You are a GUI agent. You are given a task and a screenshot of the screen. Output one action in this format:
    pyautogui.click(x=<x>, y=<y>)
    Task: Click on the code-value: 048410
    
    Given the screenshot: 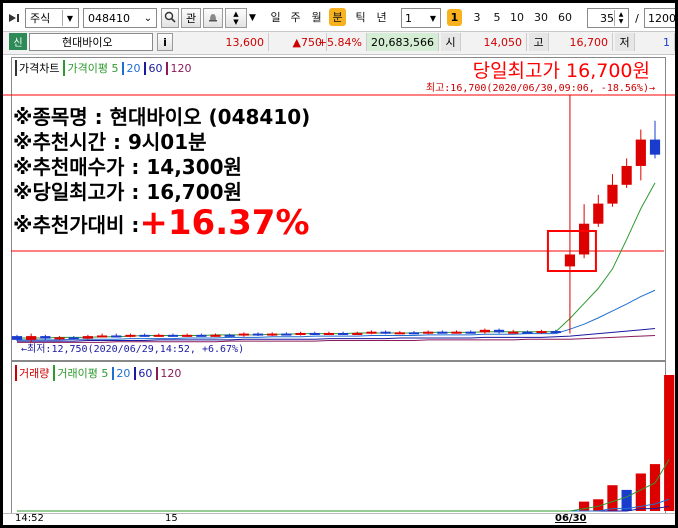 What is the action you would take?
    pyautogui.click(x=109, y=18)
    